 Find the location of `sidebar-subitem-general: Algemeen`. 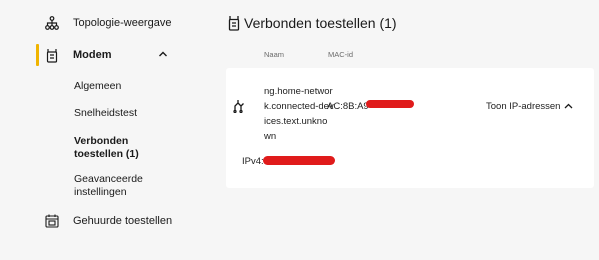

sidebar-subitem-general: Algemeen is located at coordinates (97, 86).